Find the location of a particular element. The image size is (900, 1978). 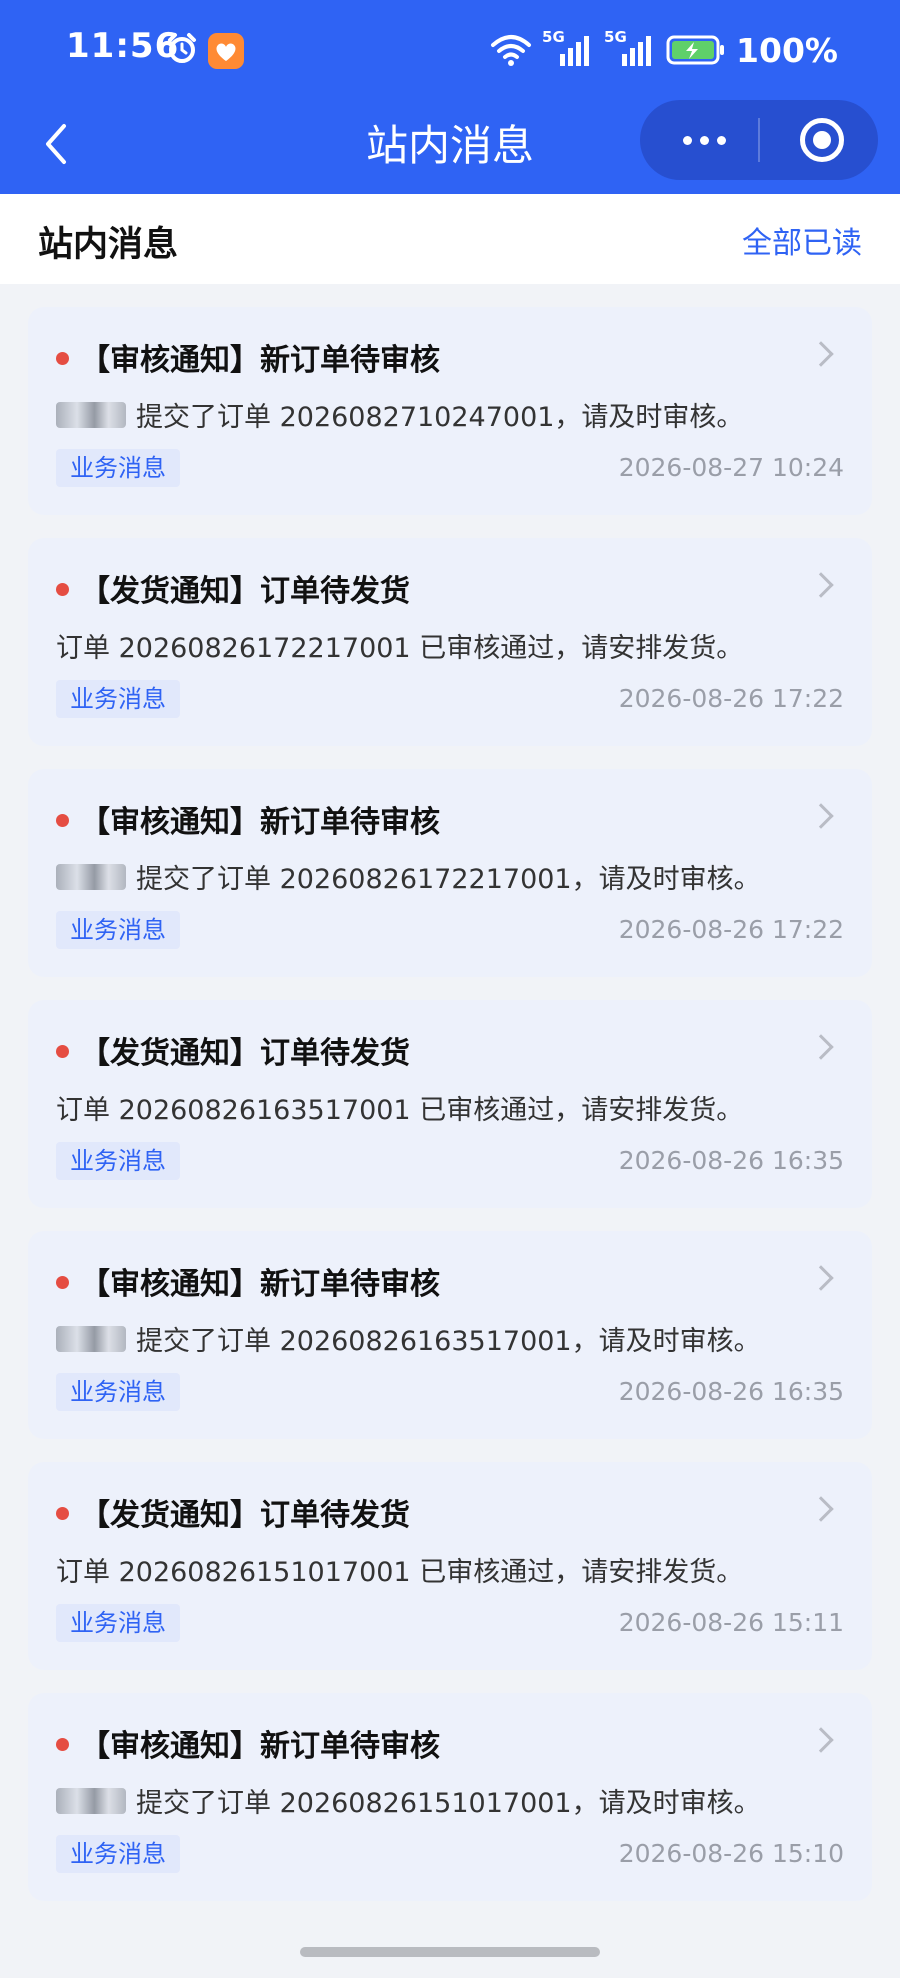

message-body: 订单 20260826151017001 已审核通过，请安排发货。 is located at coordinates (399, 1569).